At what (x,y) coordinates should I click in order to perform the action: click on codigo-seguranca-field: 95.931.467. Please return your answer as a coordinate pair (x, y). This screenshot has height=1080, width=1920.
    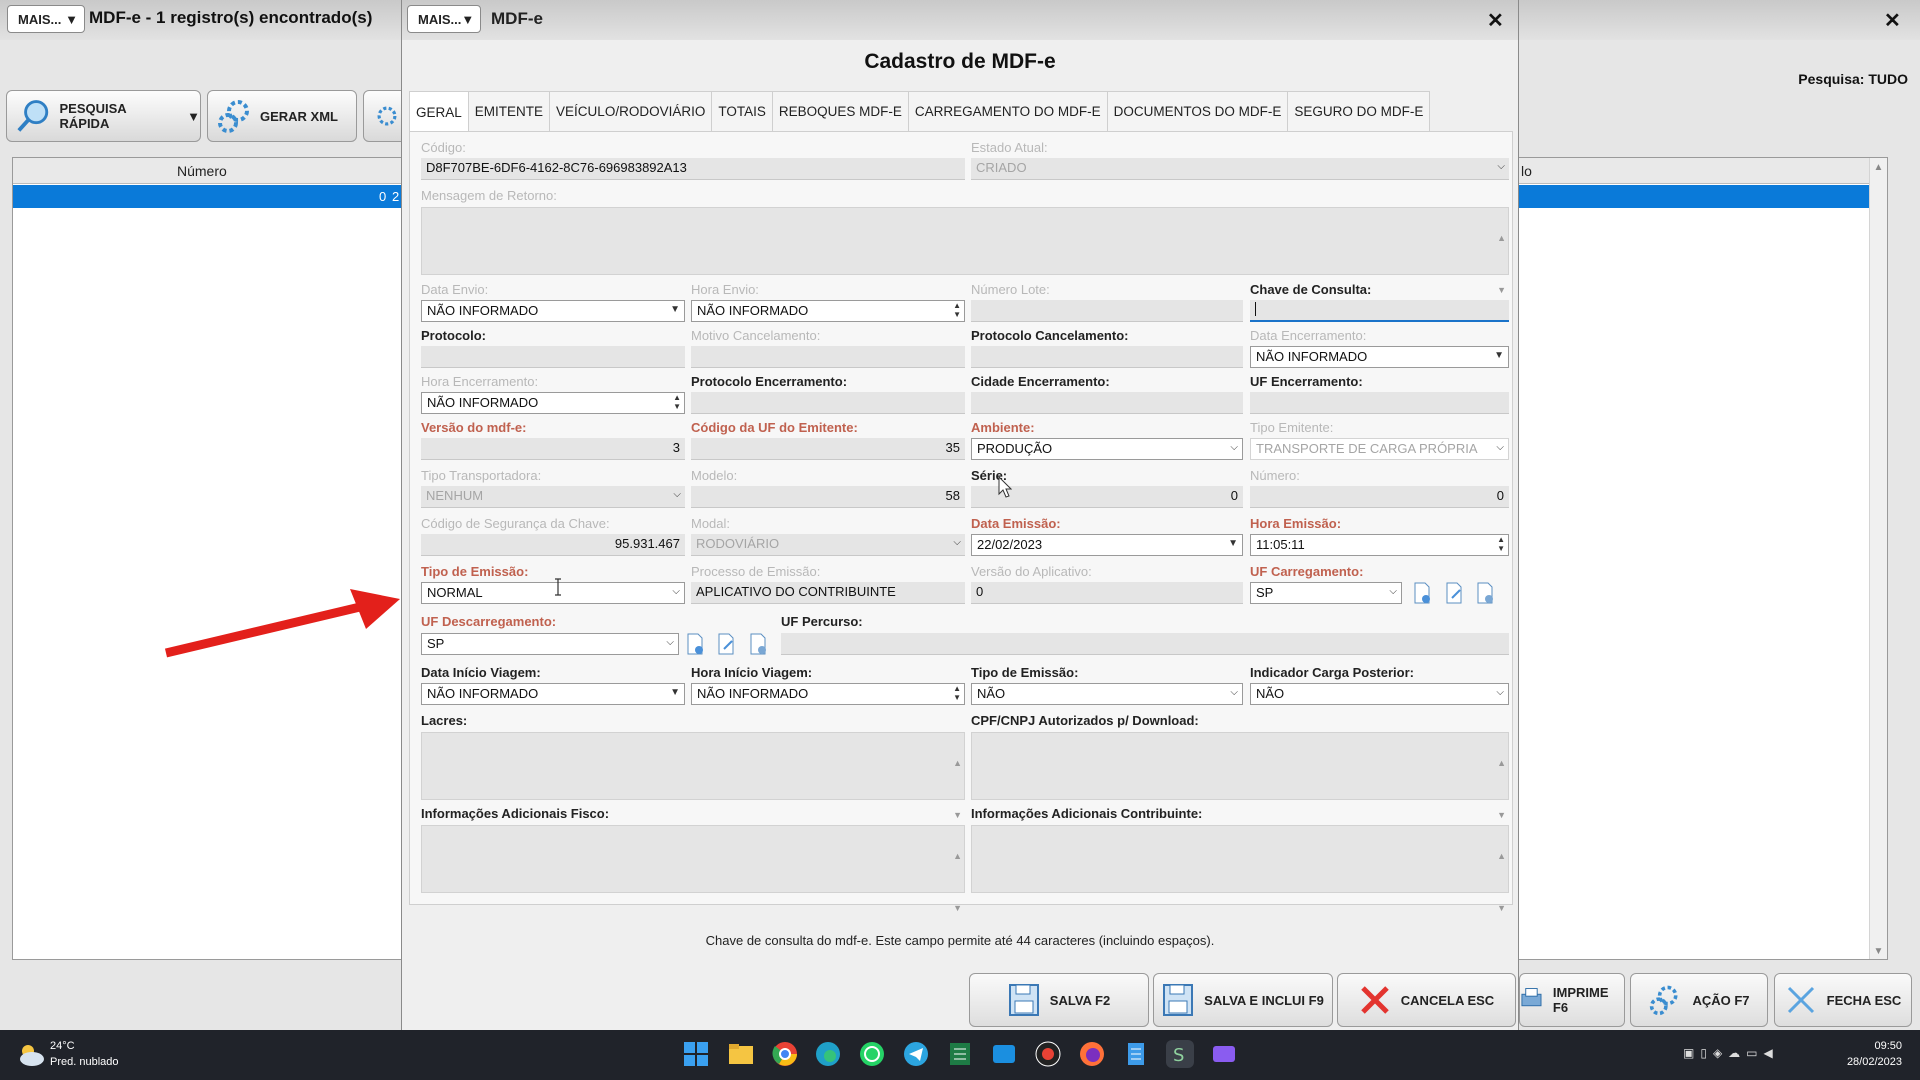
    Looking at the image, I should click on (553, 545).